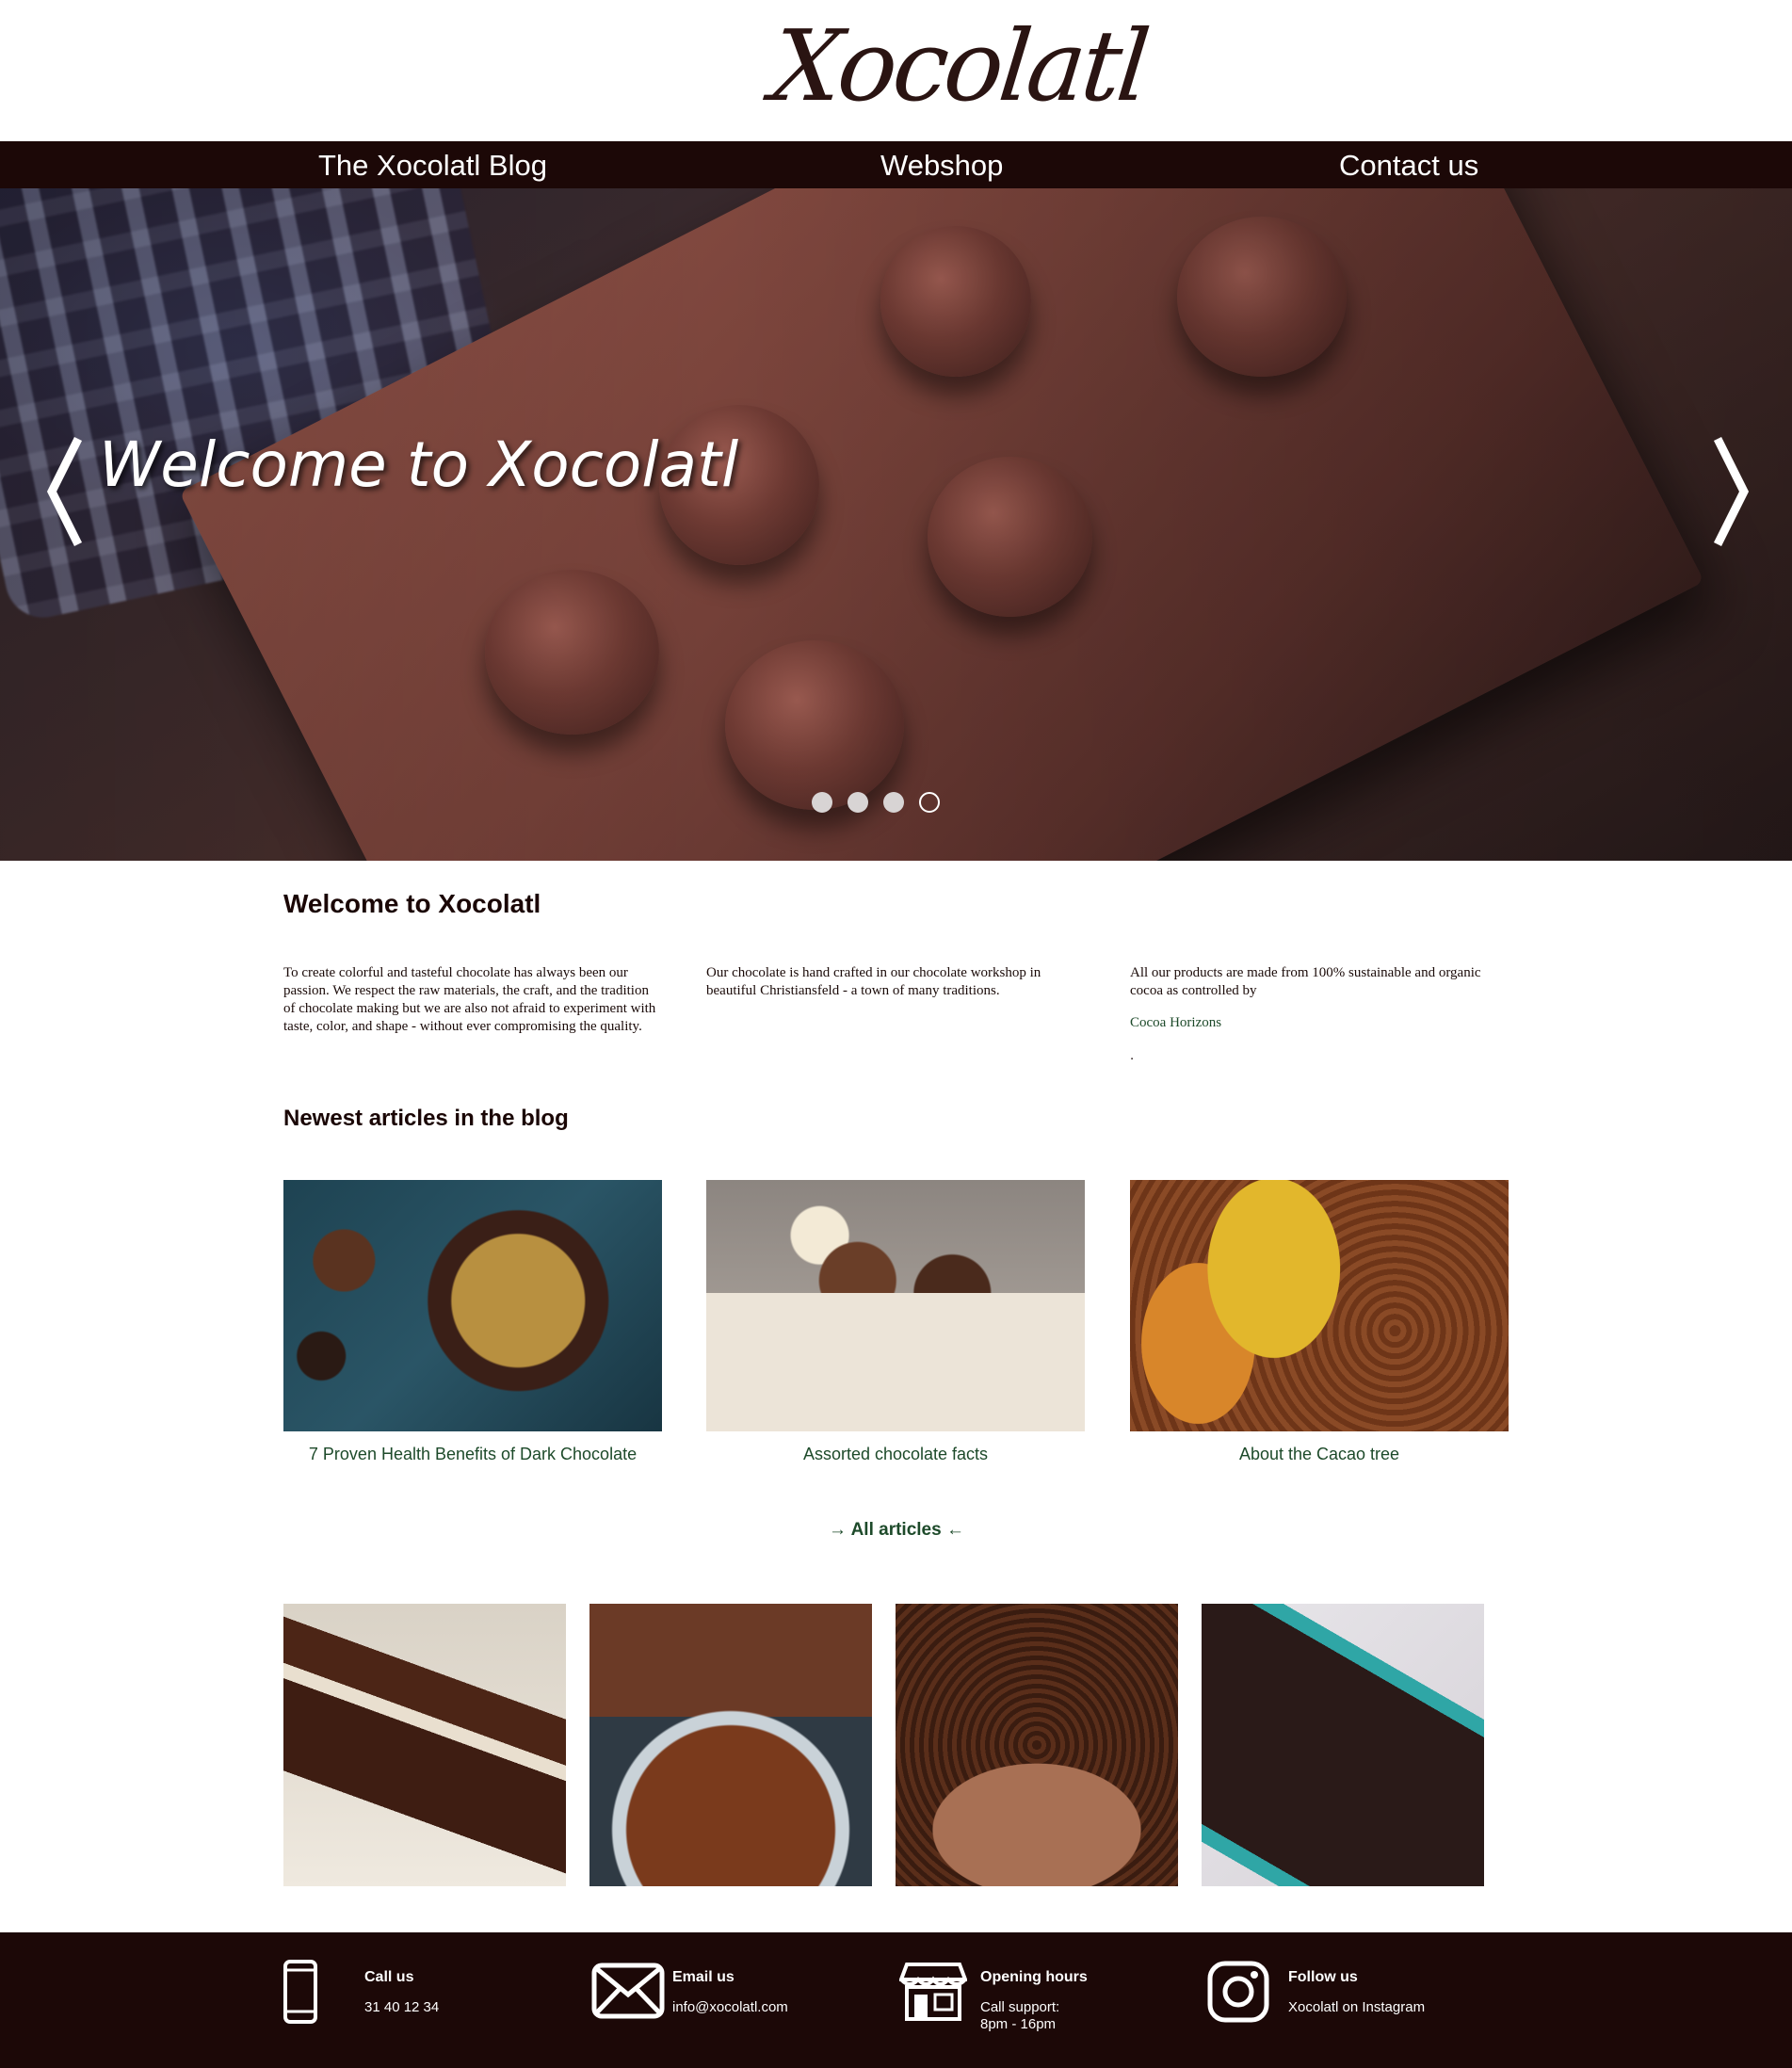 This screenshot has height=2068, width=1792. Describe the element at coordinates (300, 1994) in the screenshot. I see `phone-icon` at that location.